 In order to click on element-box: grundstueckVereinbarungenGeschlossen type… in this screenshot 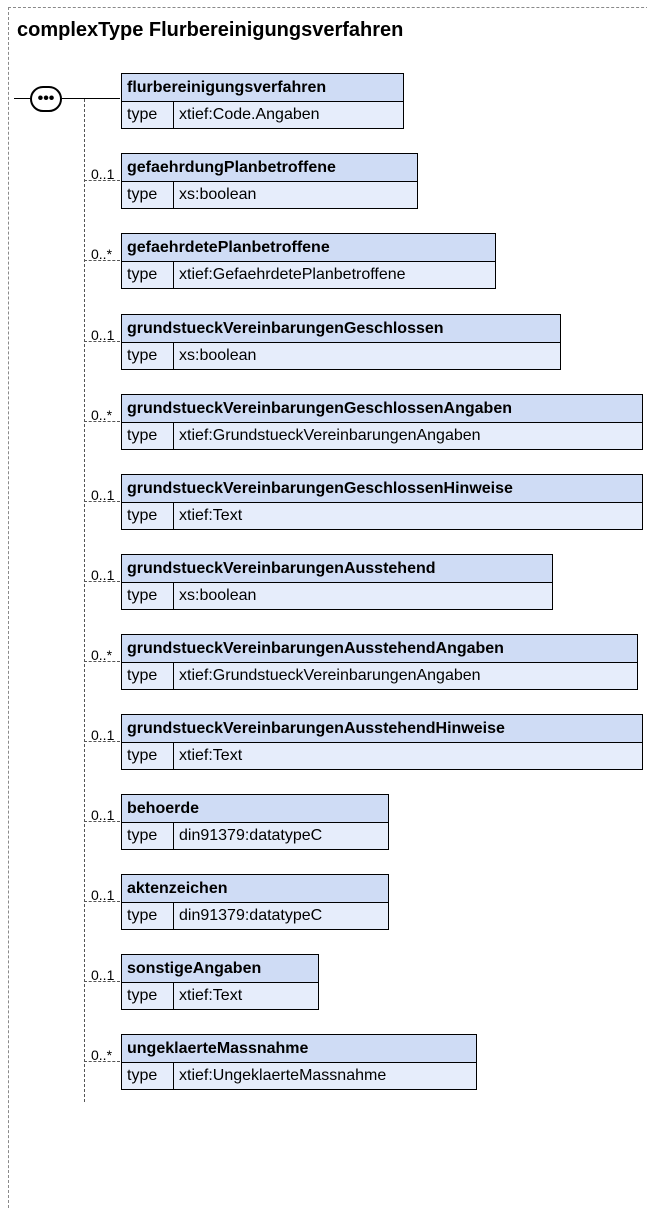, I will do `click(341, 342)`.